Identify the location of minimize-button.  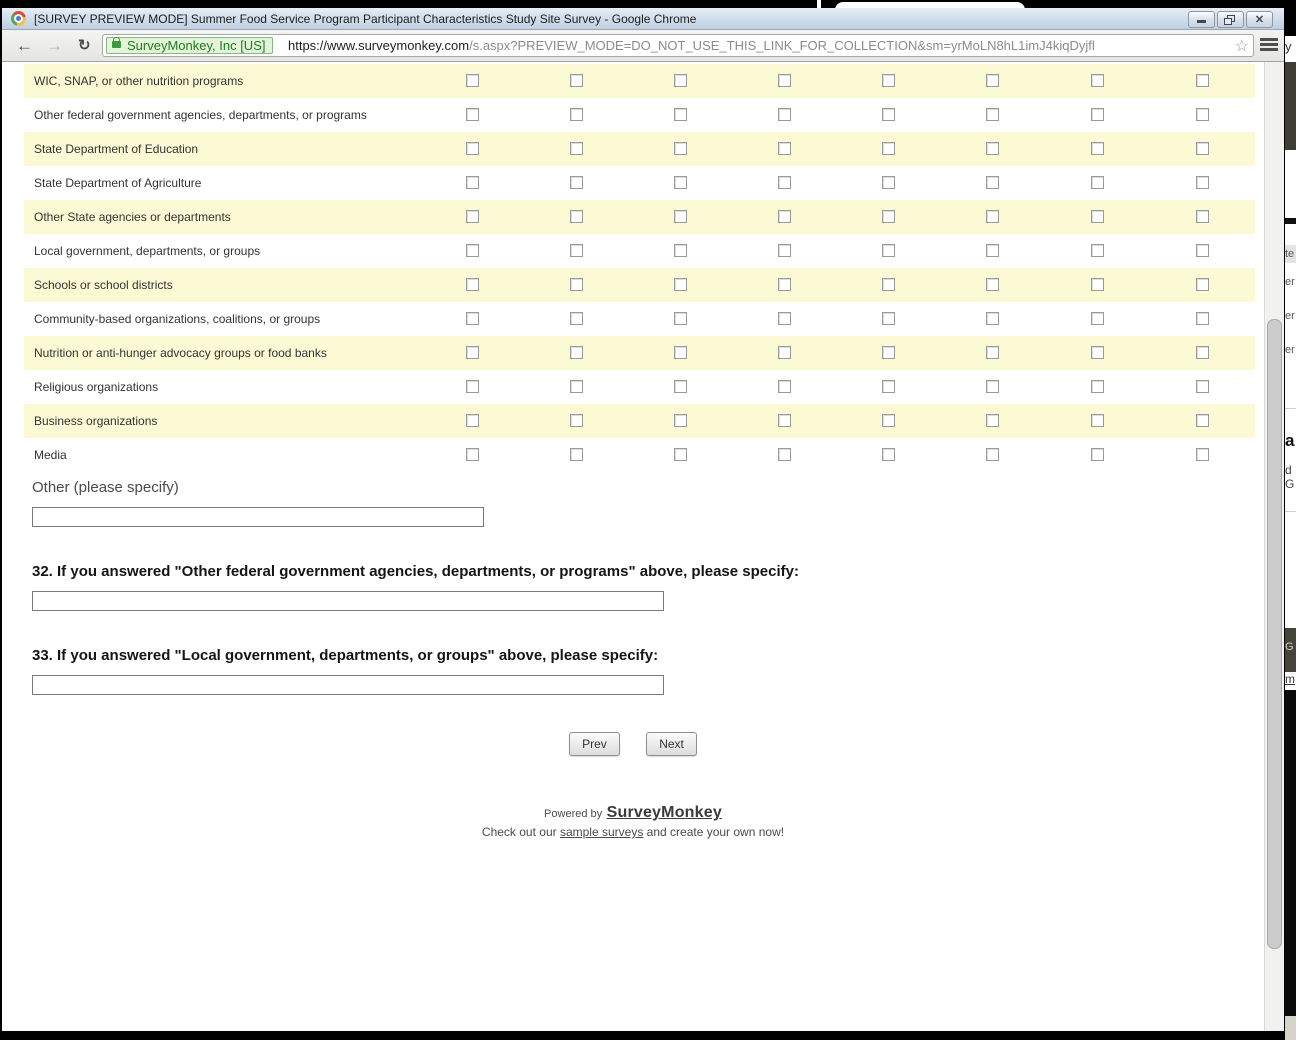
(1201, 19).